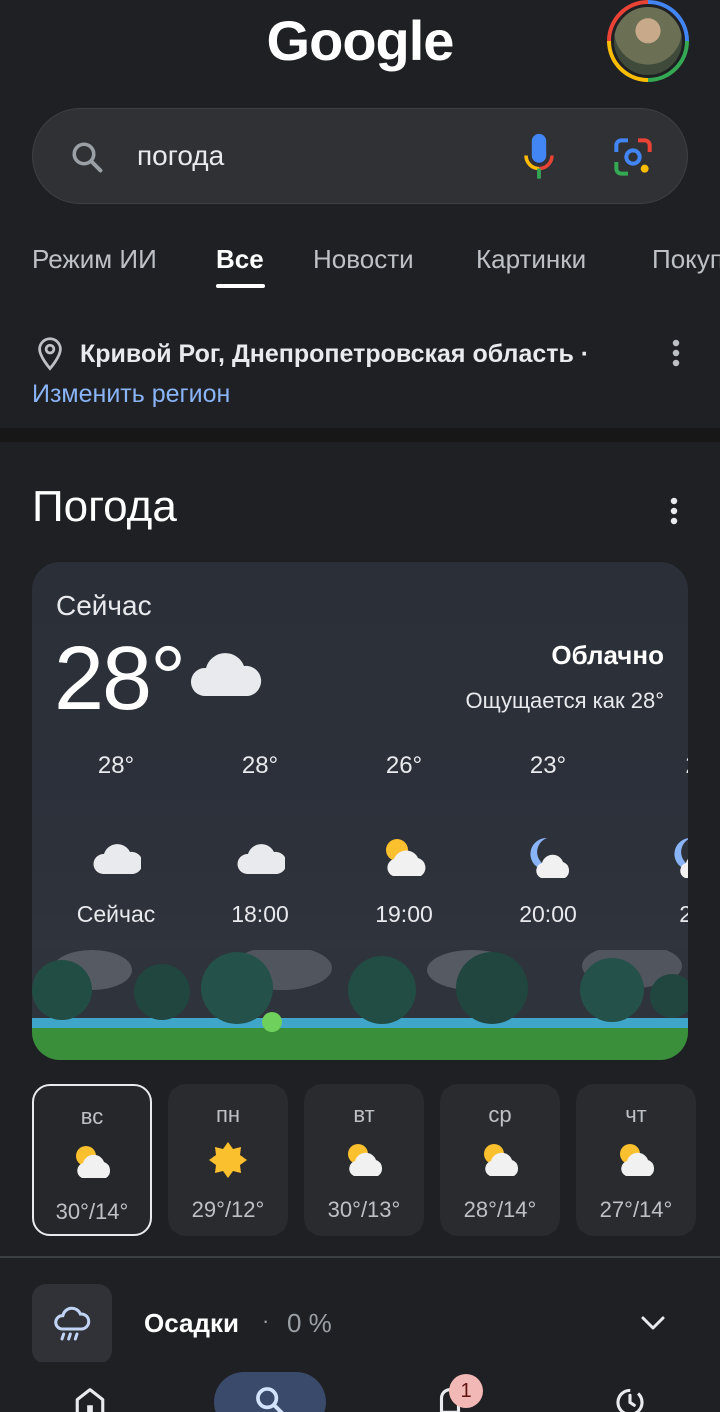 Image resolution: width=720 pixels, height=1412 pixels. Describe the element at coordinates (240, 259) in the screenshot. I see `tab-all: Все` at that location.